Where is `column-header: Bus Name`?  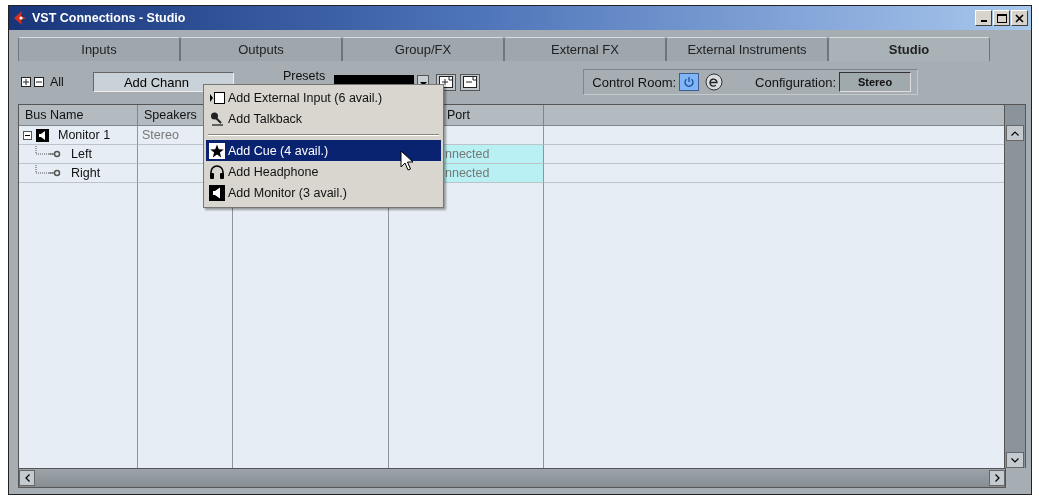 column-header: Bus Name is located at coordinates (78, 115).